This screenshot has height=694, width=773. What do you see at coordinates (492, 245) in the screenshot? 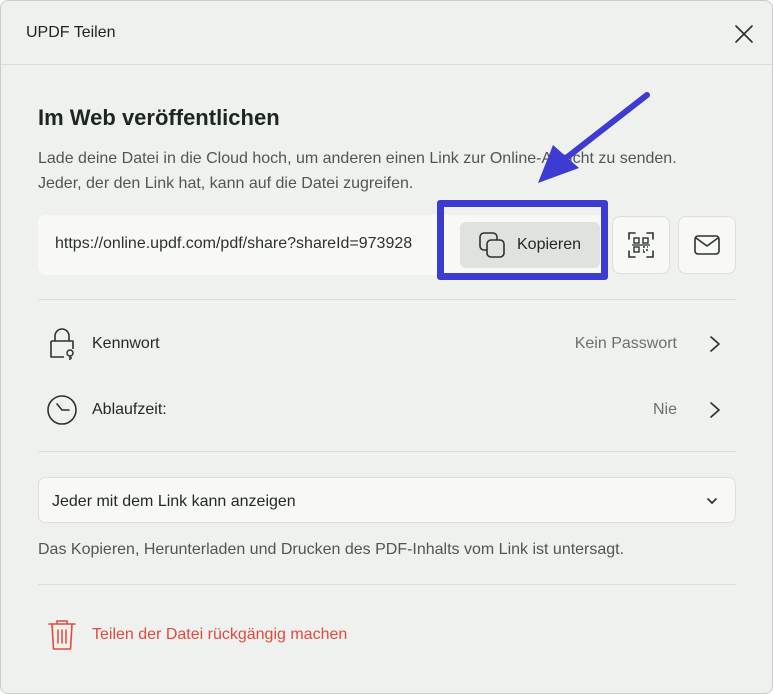
I see `copy-icon` at bounding box center [492, 245].